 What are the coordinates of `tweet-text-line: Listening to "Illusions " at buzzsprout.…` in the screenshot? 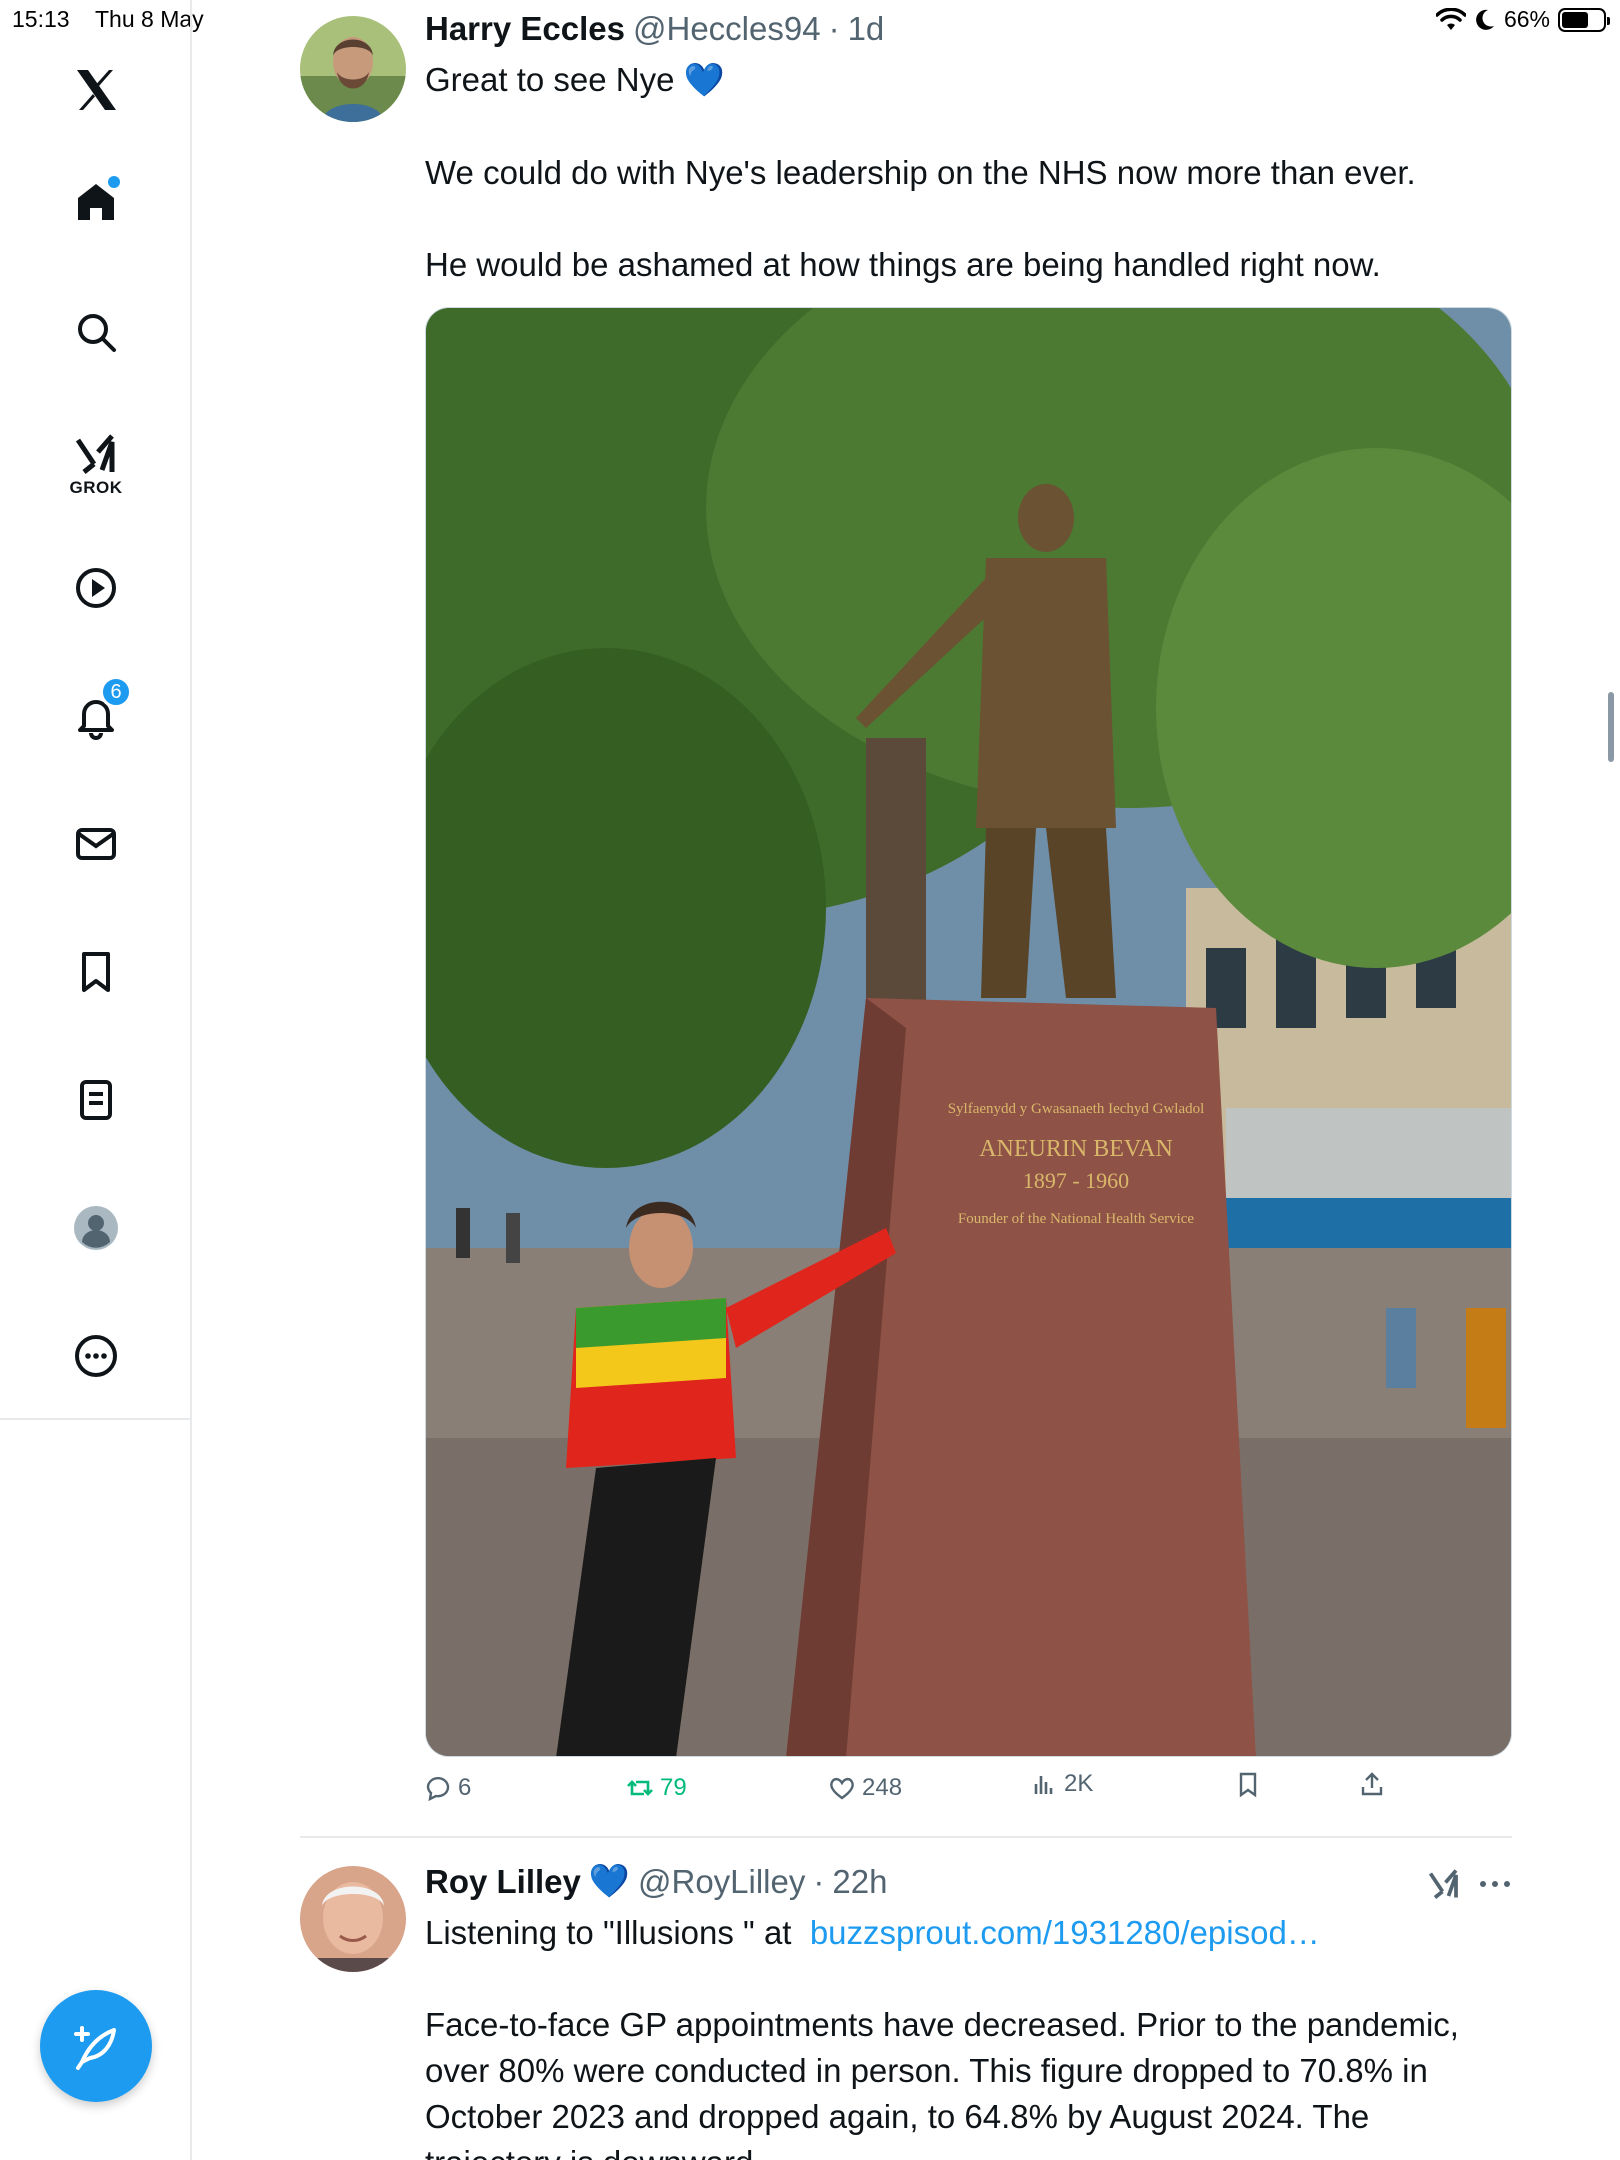 It's located at (872, 1933).